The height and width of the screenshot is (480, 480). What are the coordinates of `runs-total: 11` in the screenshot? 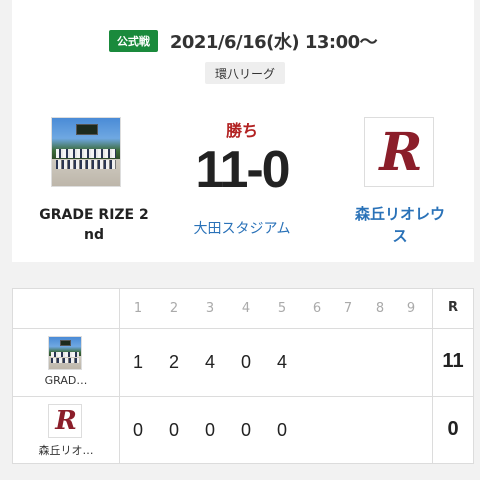 It's located at (453, 361).